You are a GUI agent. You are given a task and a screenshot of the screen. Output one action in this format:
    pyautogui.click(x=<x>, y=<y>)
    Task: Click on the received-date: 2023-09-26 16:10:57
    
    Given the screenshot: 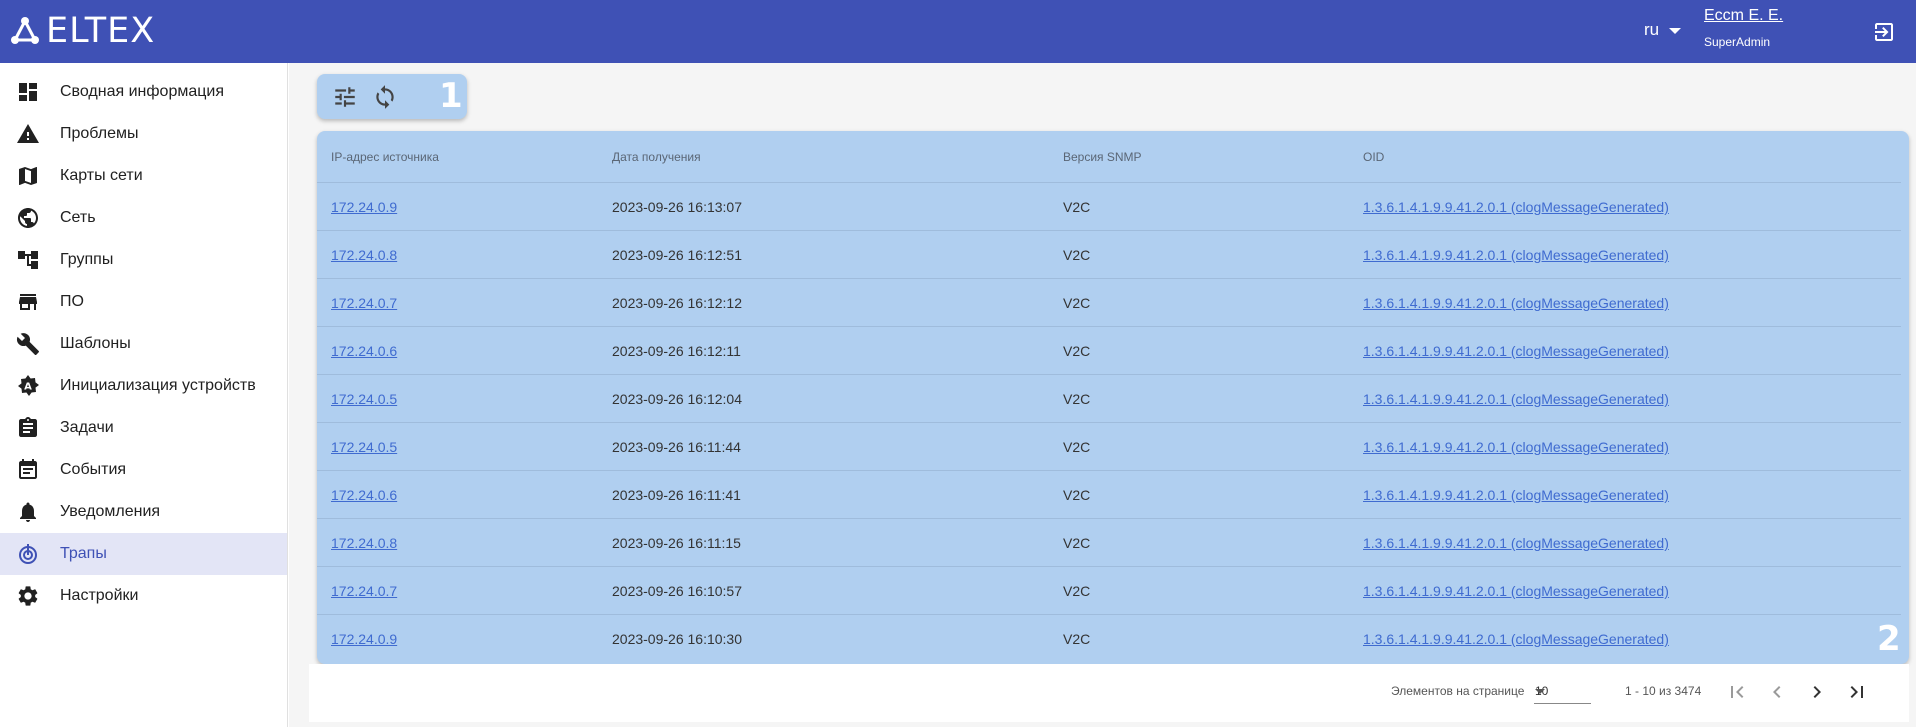 What is the action you would take?
    pyautogui.click(x=677, y=591)
    